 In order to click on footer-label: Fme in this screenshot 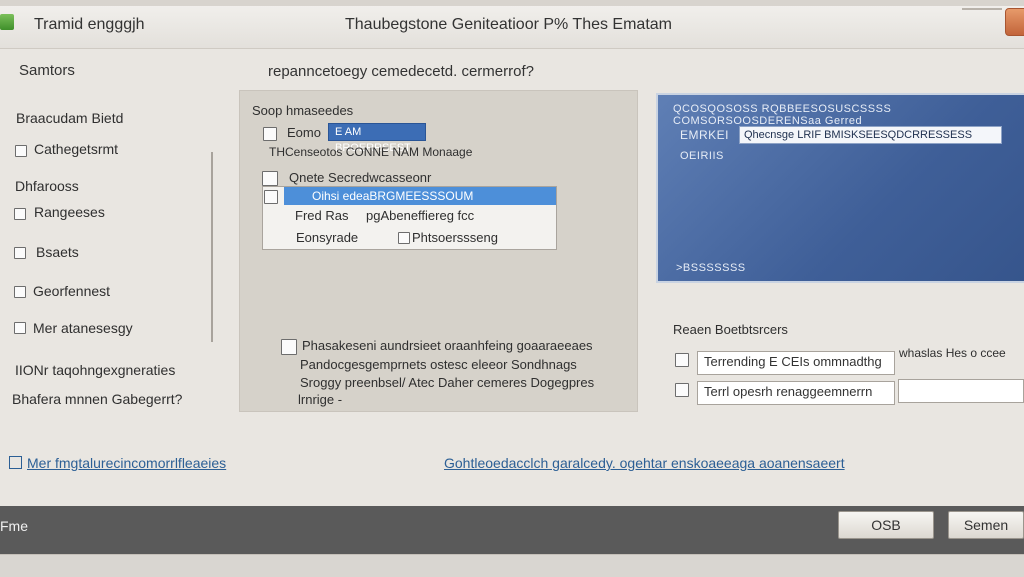, I will do `click(14, 526)`.